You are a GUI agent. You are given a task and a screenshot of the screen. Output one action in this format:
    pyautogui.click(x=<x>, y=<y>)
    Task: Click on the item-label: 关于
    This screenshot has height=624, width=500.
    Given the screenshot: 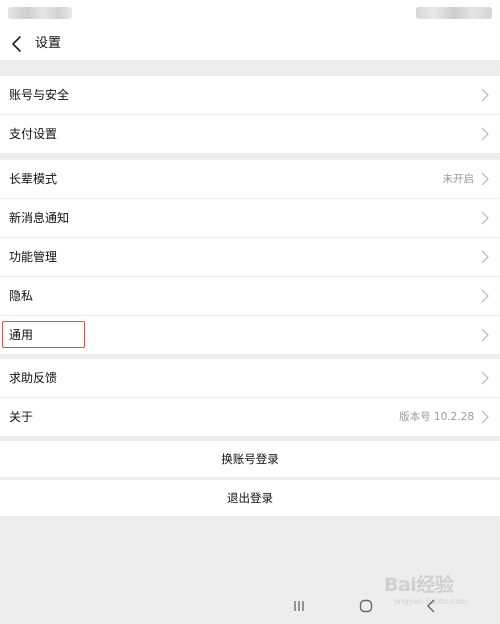 What is the action you would take?
    pyautogui.click(x=21, y=417)
    